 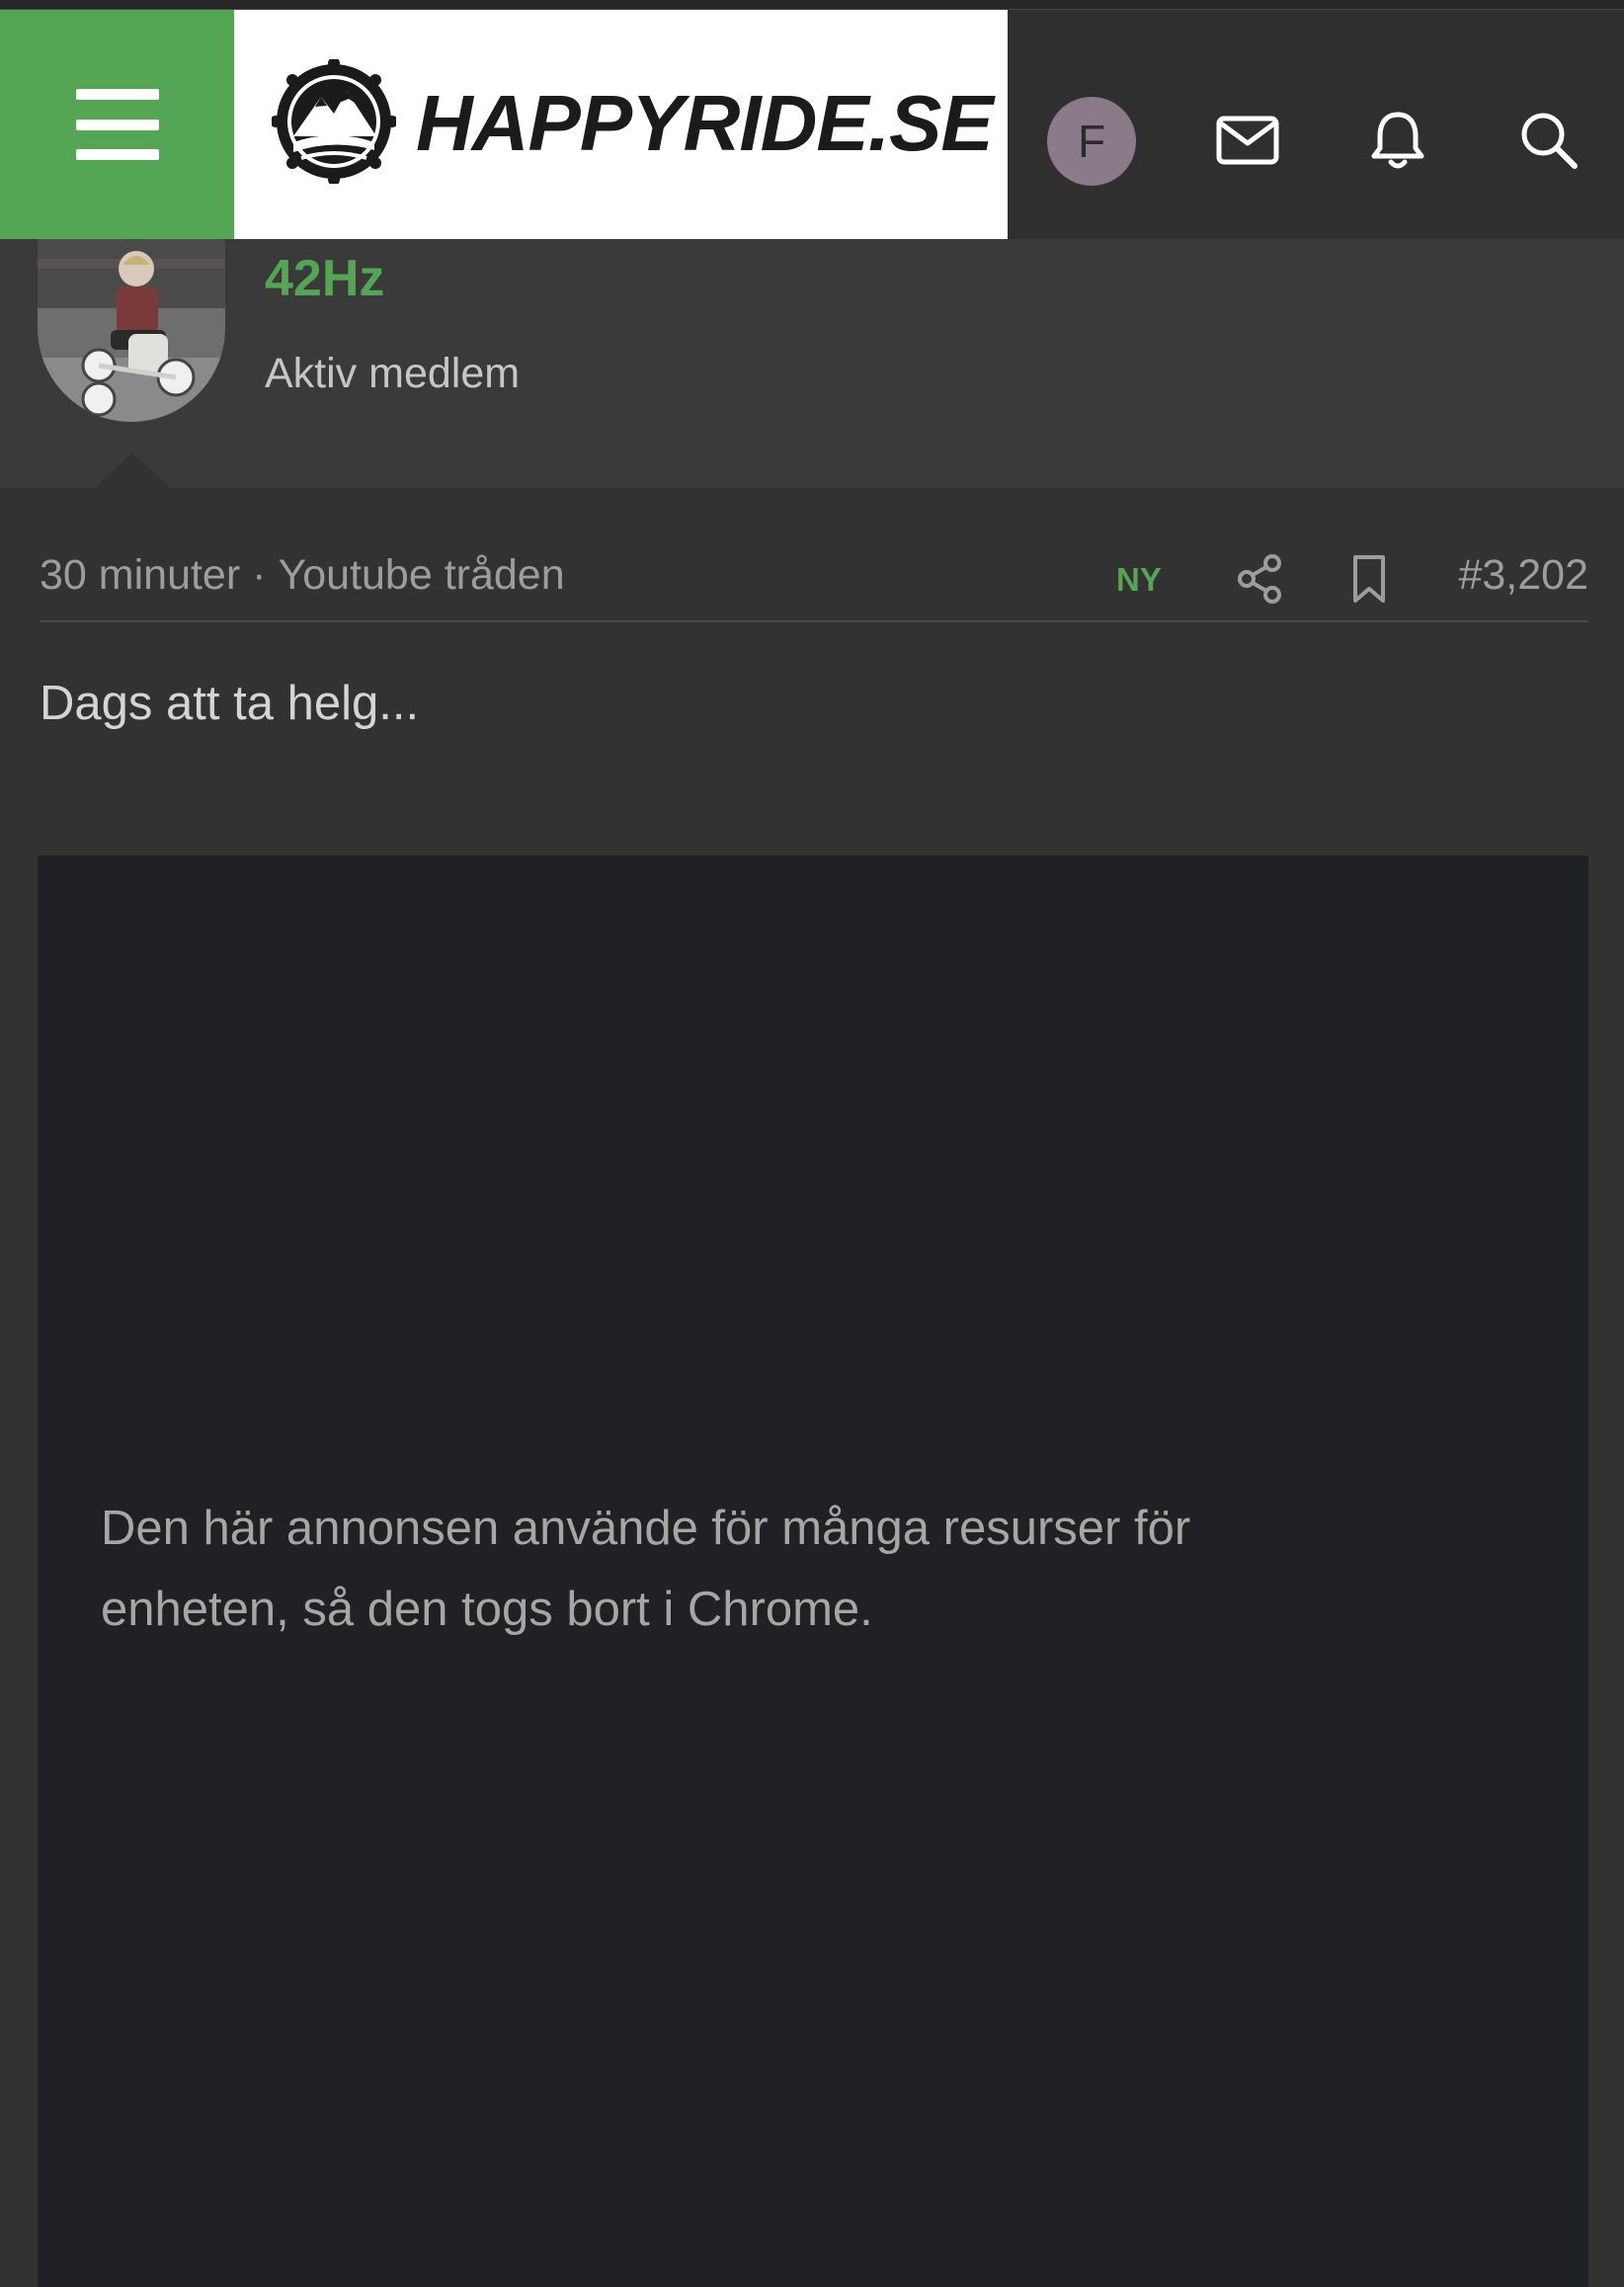 I want to click on bell-icon, so click(x=1397, y=140).